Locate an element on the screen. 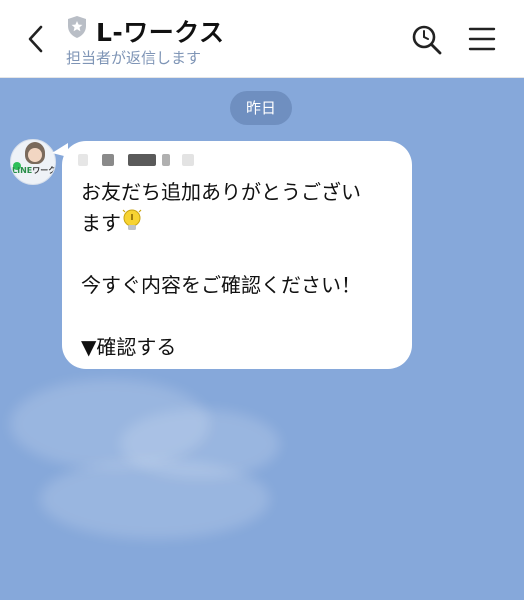 The image size is (524, 600). message-line: お友だち追加ありがとうござい is located at coordinates (221, 192).